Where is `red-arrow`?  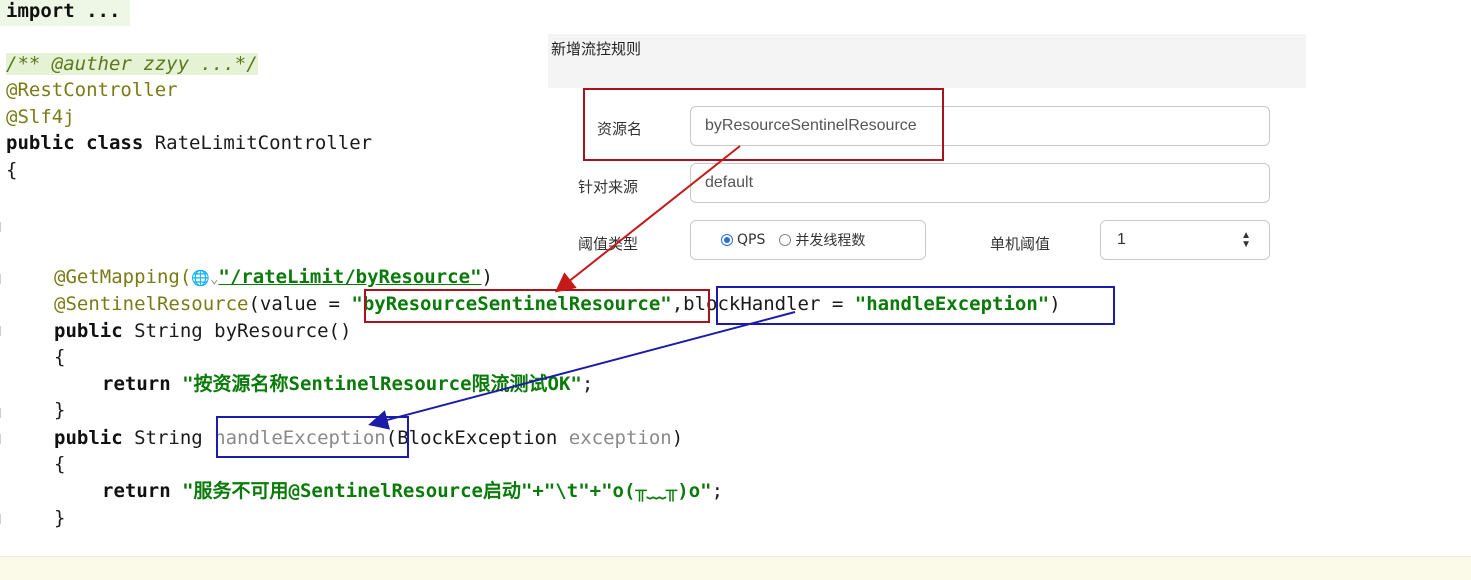
red-arrow is located at coordinates (647, 219).